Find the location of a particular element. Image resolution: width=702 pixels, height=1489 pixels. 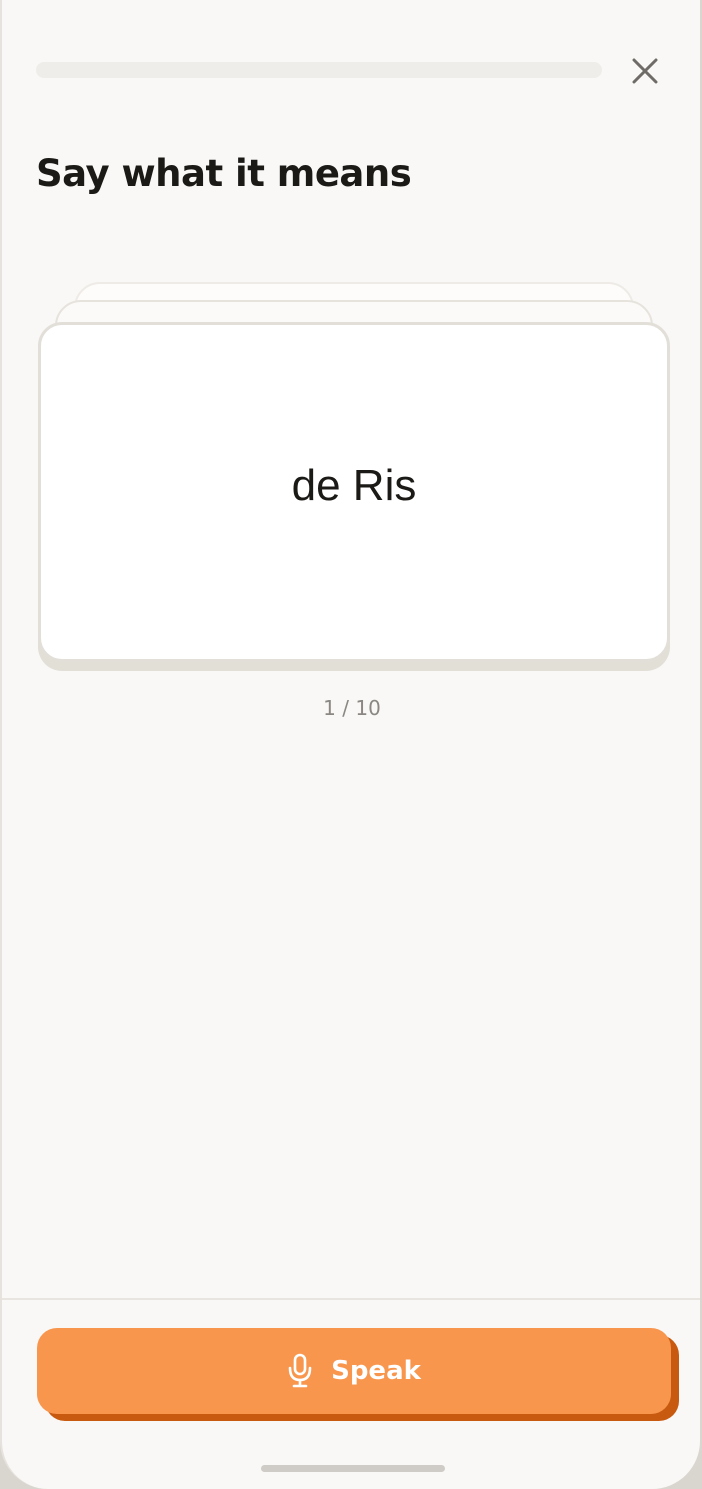

speak-button-label: Speak is located at coordinates (376, 1371).